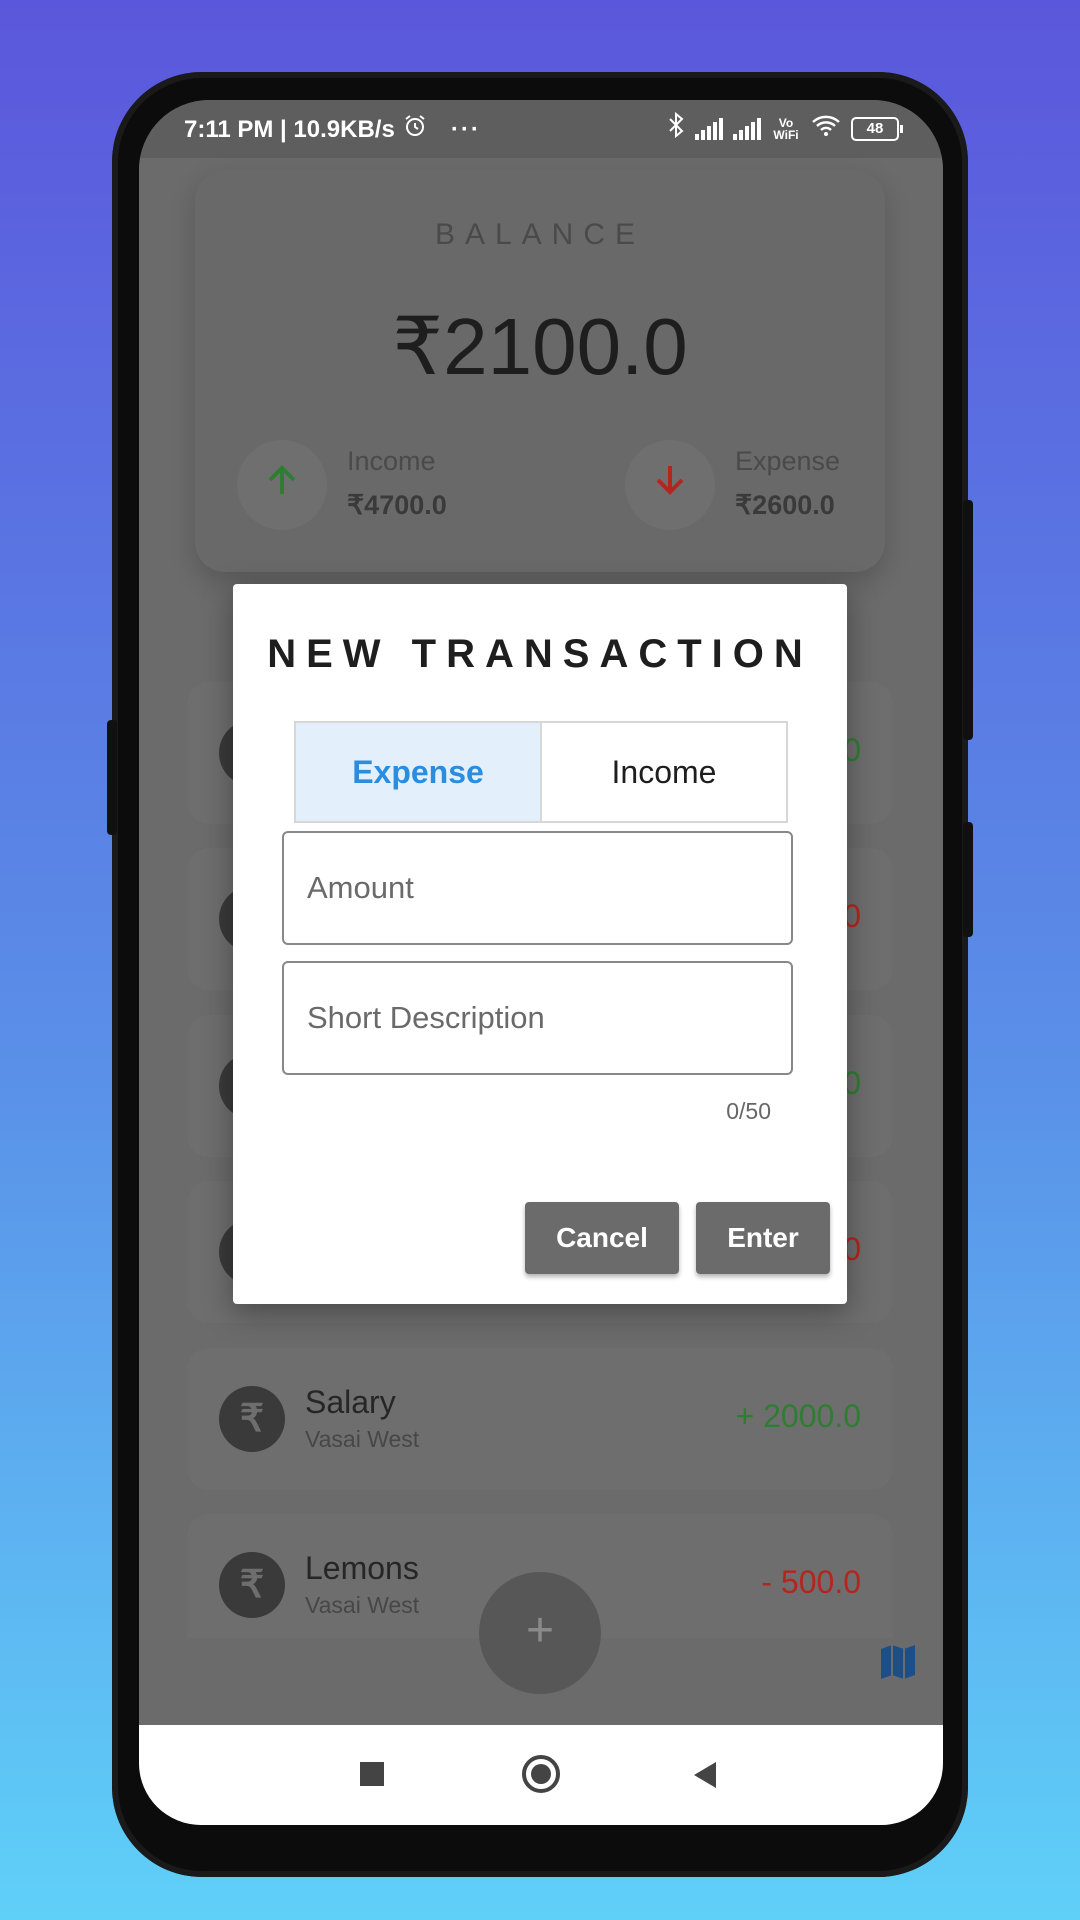  What do you see at coordinates (391, 461) in the screenshot?
I see `income-label: Income` at bounding box center [391, 461].